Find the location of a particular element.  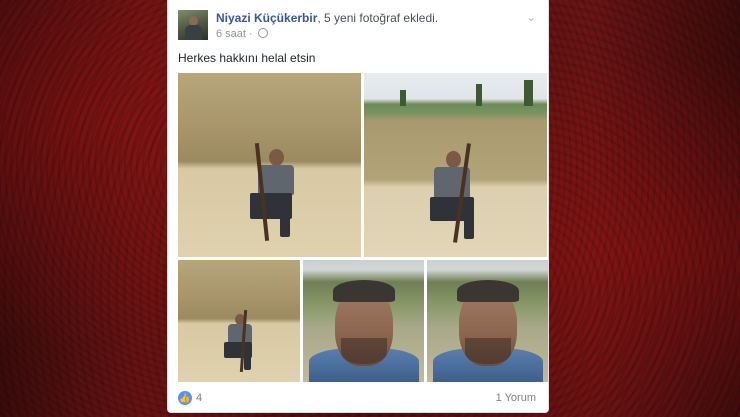

post-action-text: , 5 yeni fotoğraf ekledi. is located at coordinates (378, 18).